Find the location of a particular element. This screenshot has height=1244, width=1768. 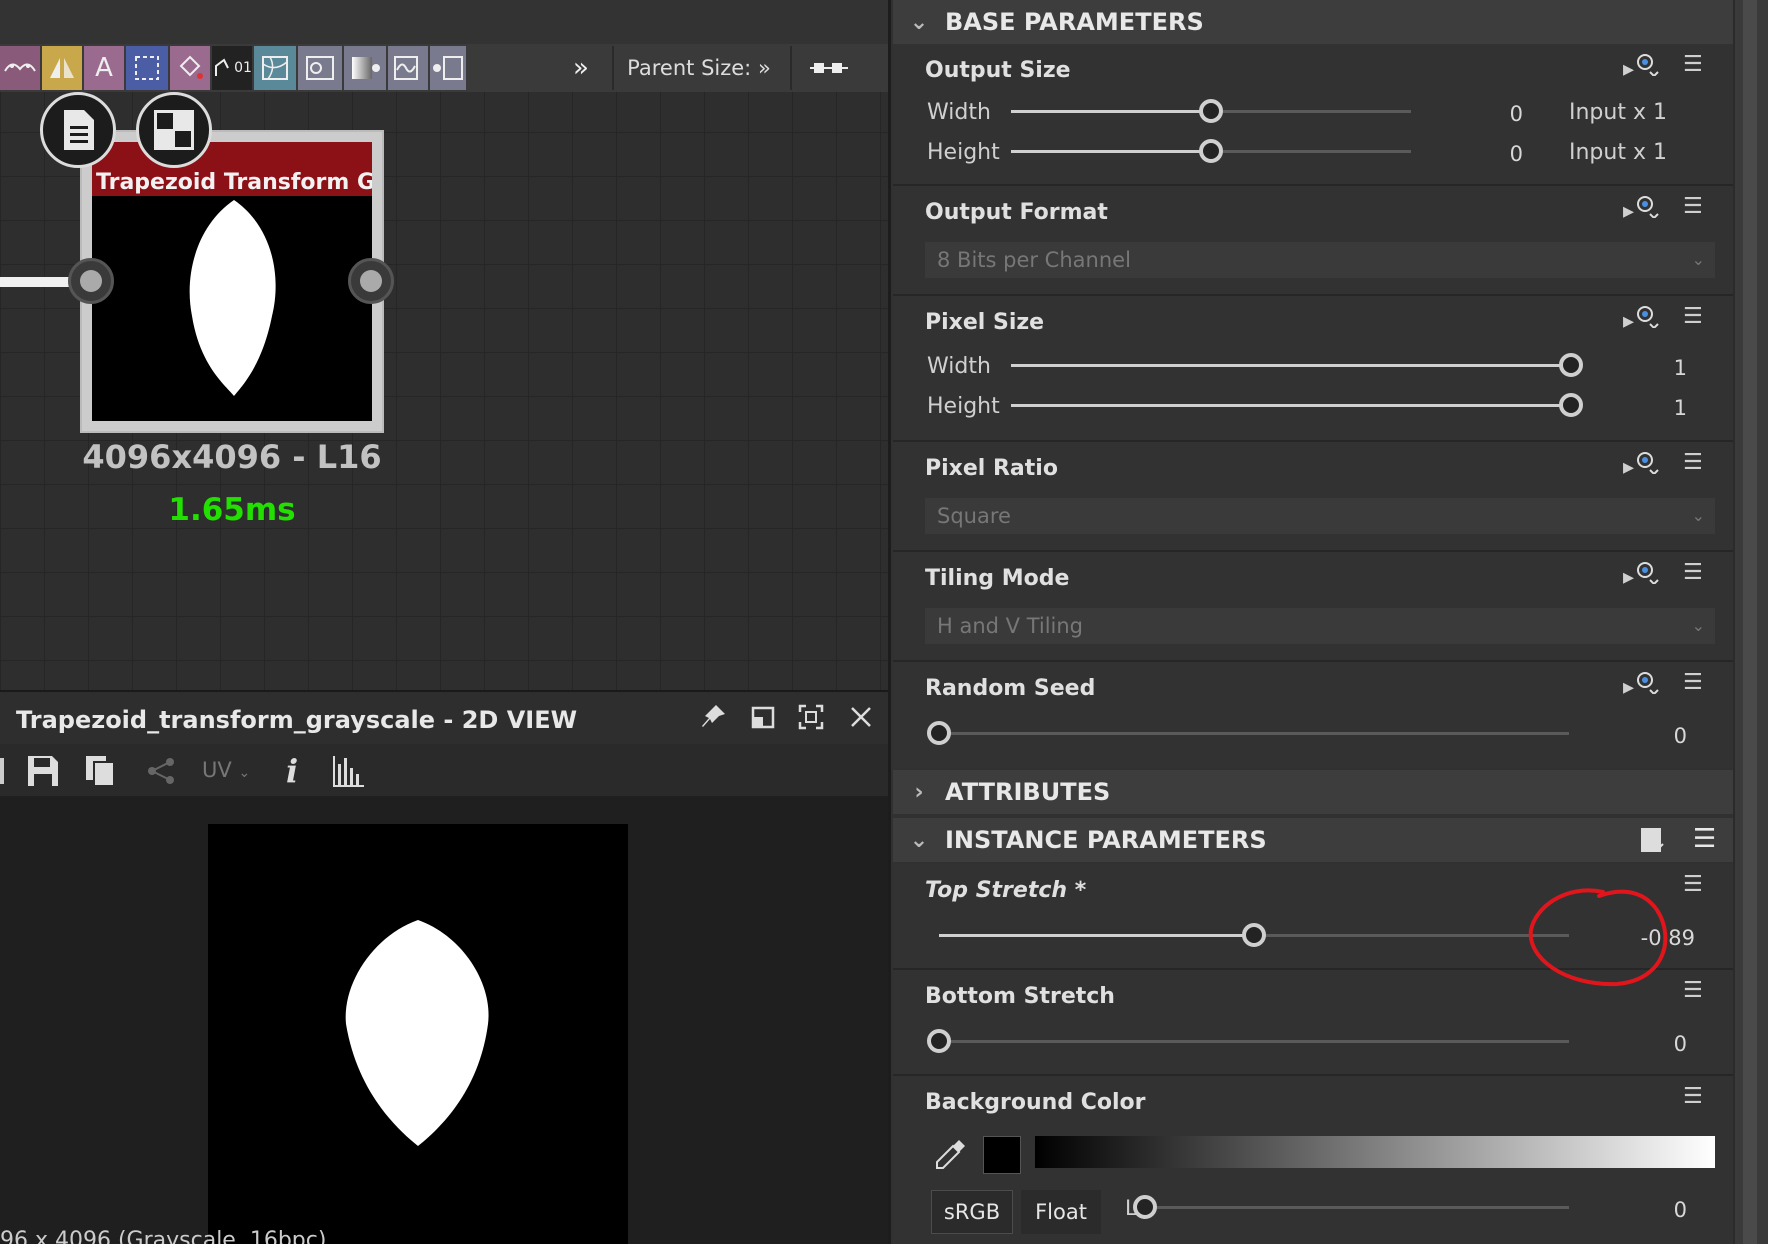

checker-icon is located at coordinates (174, 130).